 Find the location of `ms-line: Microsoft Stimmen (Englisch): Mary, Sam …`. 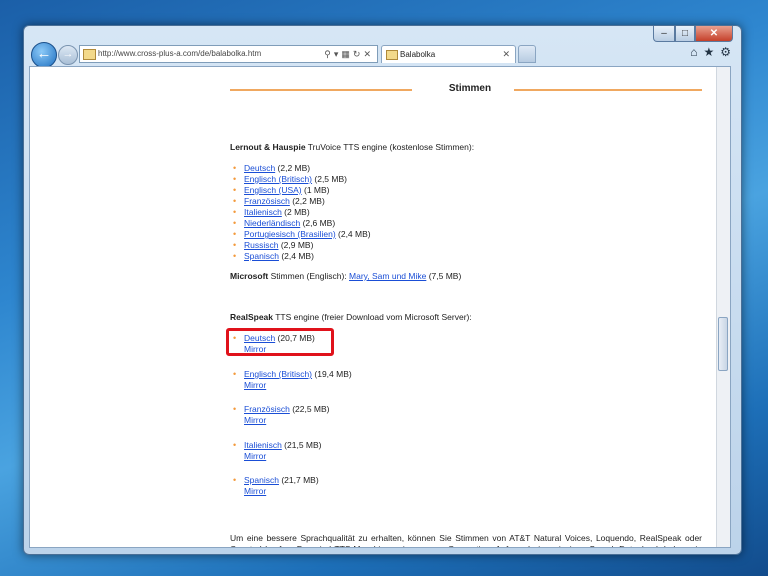

ms-line: Microsoft Stimmen (Englisch): Mary, Sam … is located at coordinates (345, 276).